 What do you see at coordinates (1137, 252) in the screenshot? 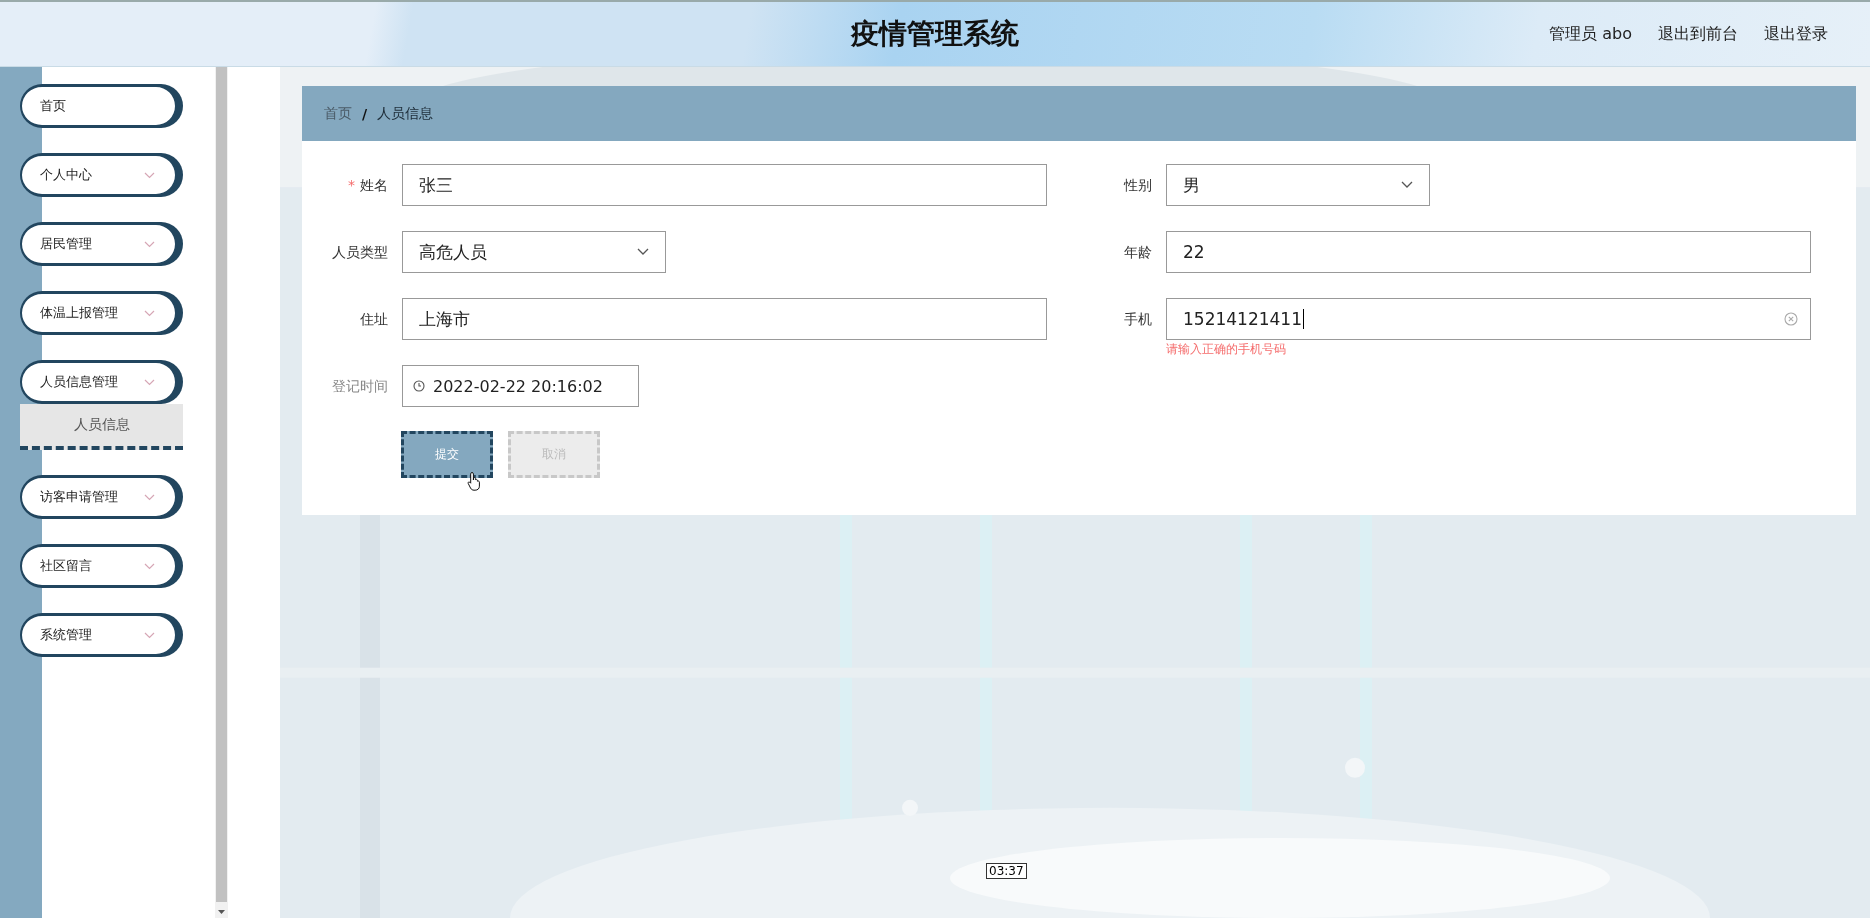
I see `field-label: 年龄` at bounding box center [1137, 252].